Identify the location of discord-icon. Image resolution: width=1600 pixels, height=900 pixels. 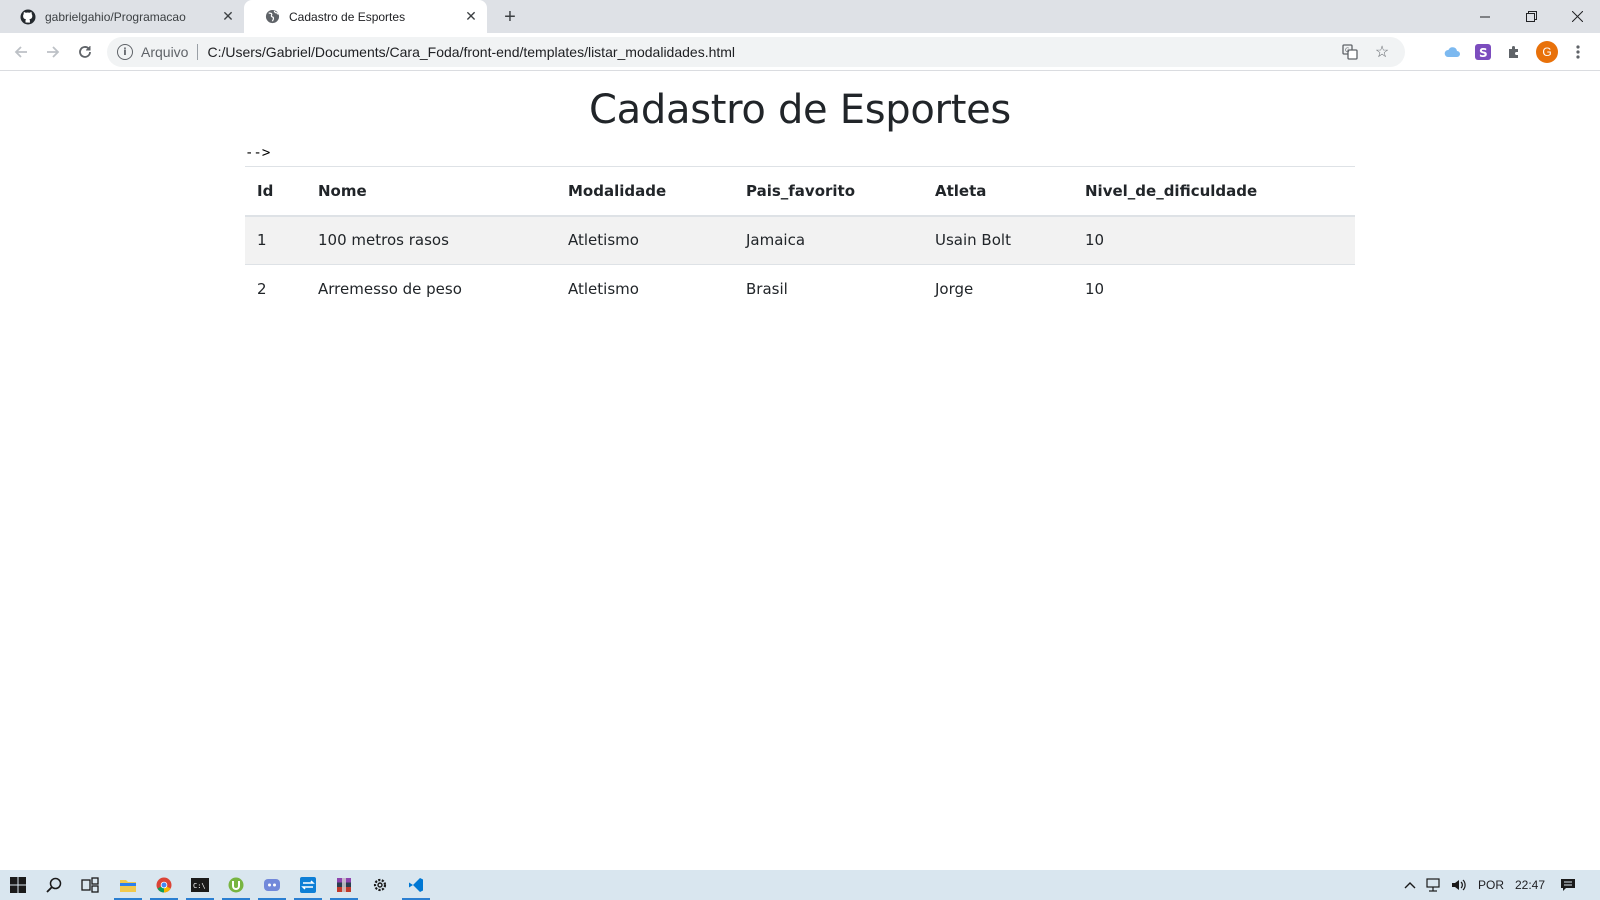
(272, 885).